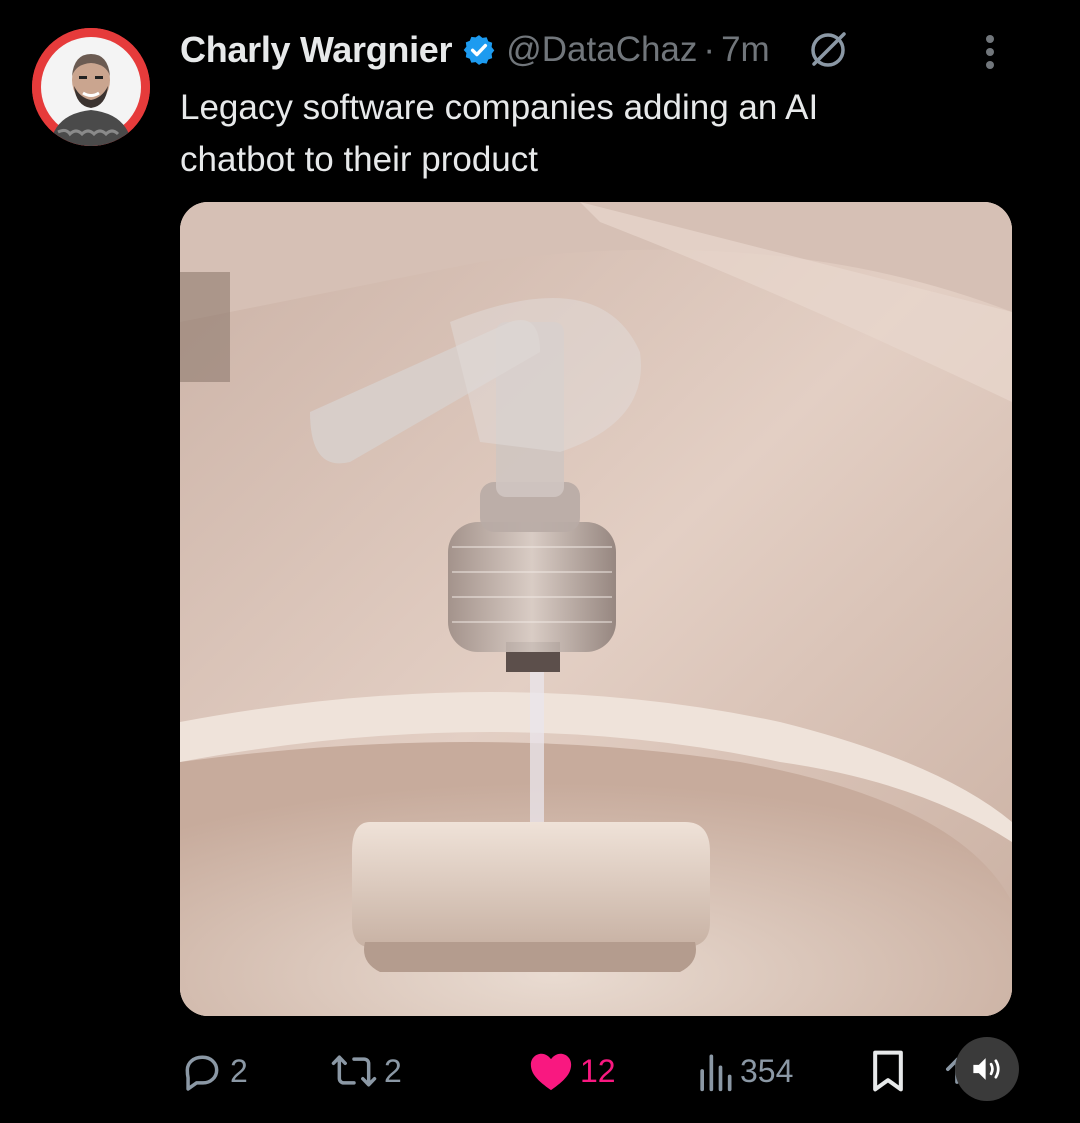 This screenshot has width=1080, height=1123. I want to click on avatar-image, so click(91, 87).